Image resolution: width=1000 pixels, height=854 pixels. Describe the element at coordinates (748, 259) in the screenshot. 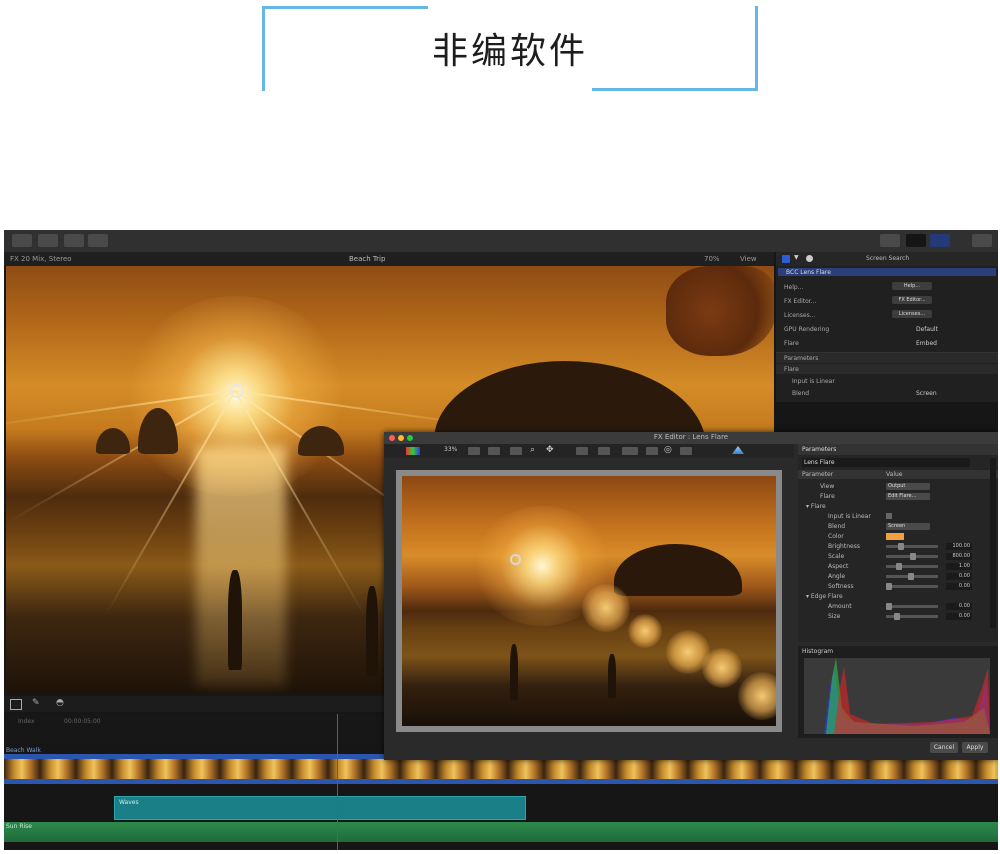

I see `view-menu: View` at that location.